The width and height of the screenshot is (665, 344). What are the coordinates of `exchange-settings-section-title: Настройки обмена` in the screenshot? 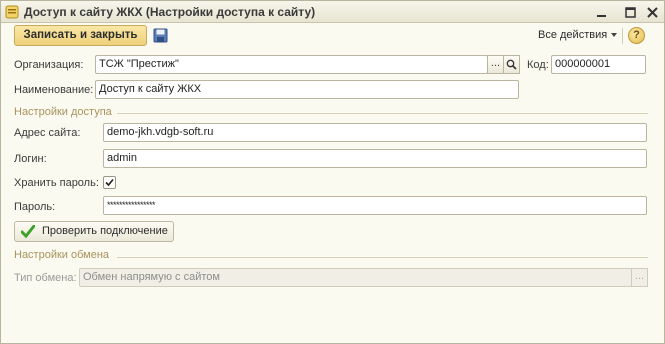 It's located at (62, 255).